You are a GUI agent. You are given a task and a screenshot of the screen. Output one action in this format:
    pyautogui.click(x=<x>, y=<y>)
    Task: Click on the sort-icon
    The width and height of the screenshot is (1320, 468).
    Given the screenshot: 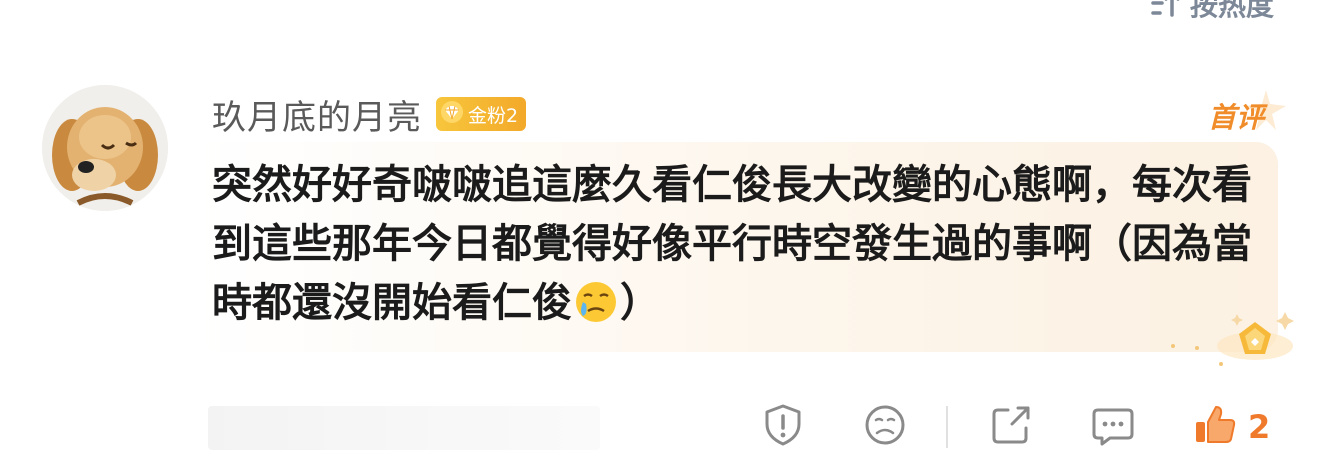 What is the action you would take?
    pyautogui.click(x=1165, y=9)
    